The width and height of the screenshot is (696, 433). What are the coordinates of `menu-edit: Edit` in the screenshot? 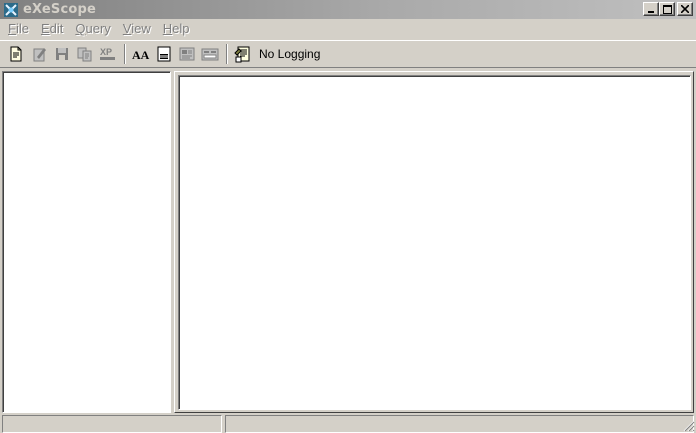 It's located at (52, 28).